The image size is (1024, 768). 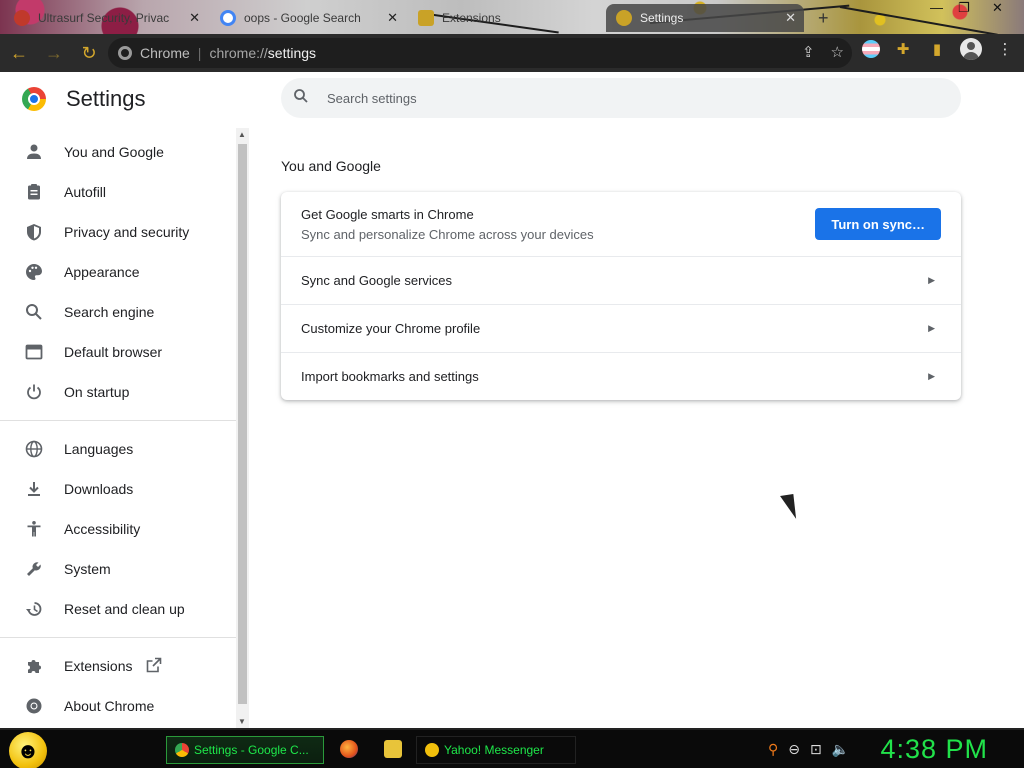 I want to click on tab-ultrasurf: Ultrasurf Security, Privac ✕, so click(x=106, y=18).